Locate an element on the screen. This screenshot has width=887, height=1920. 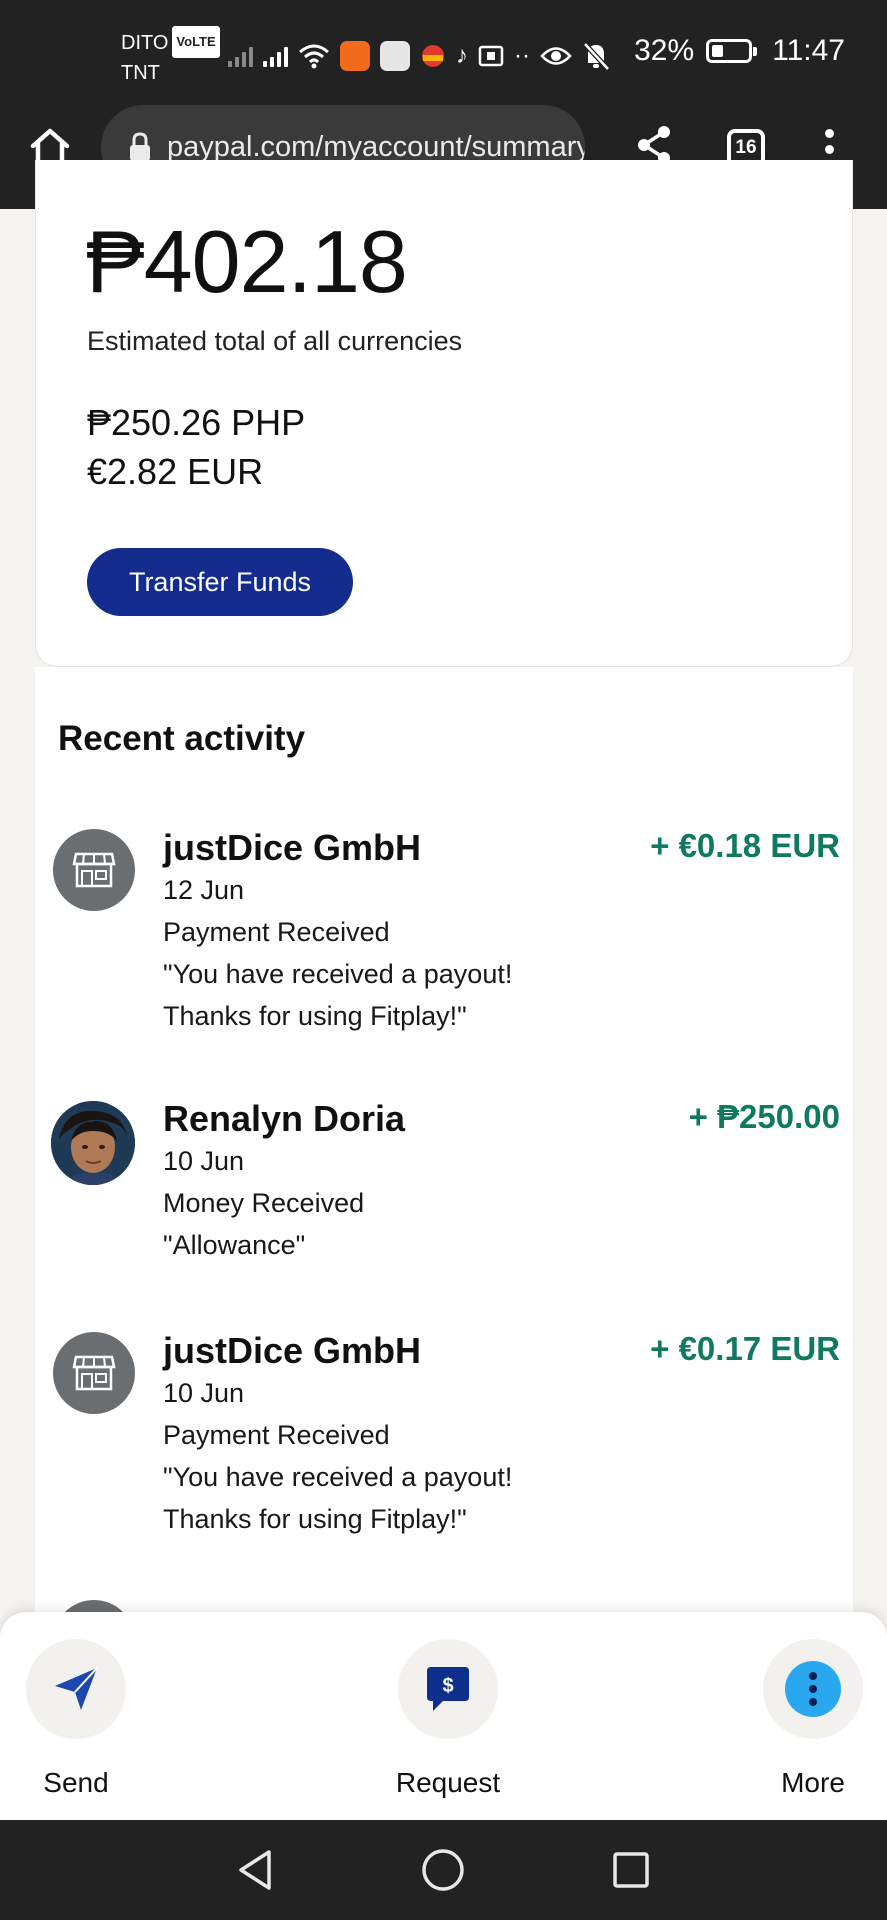
request-button: $ is located at coordinates (448, 1689).